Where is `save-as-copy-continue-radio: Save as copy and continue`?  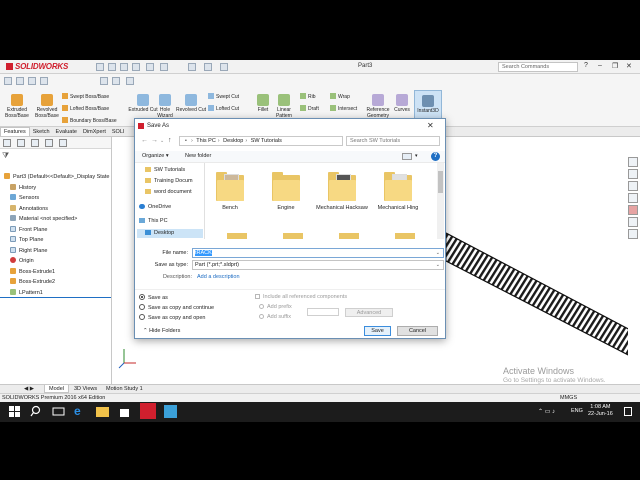 save-as-copy-continue-radio: Save as copy and continue is located at coordinates (176, 307).